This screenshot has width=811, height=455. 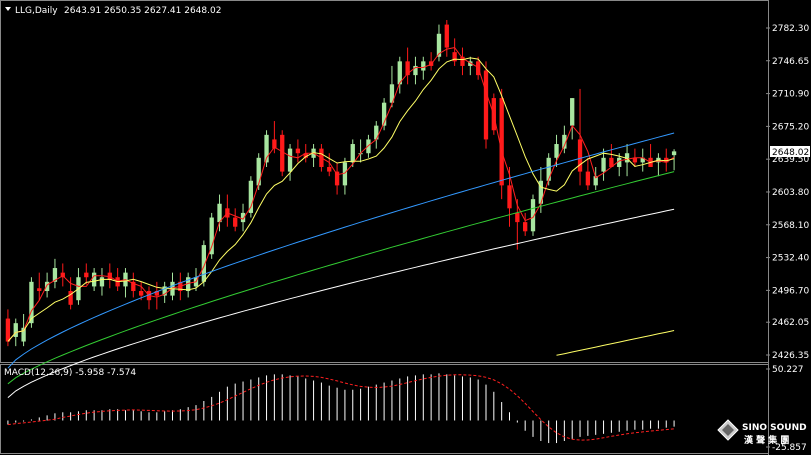 What do you see at coordinates (615, 343) in the screenshot?
I see `ma-slow-yellow-line` at bounding box center [615, 343].